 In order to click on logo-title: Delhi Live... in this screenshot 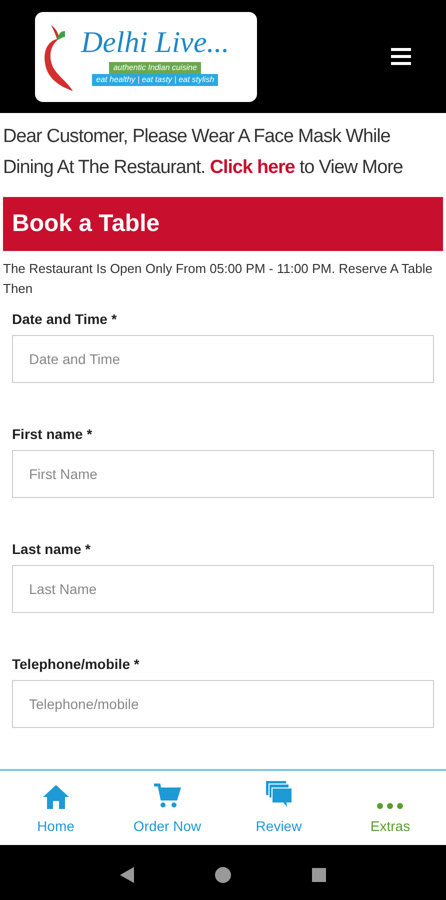, I will do `click(155, 43)`.